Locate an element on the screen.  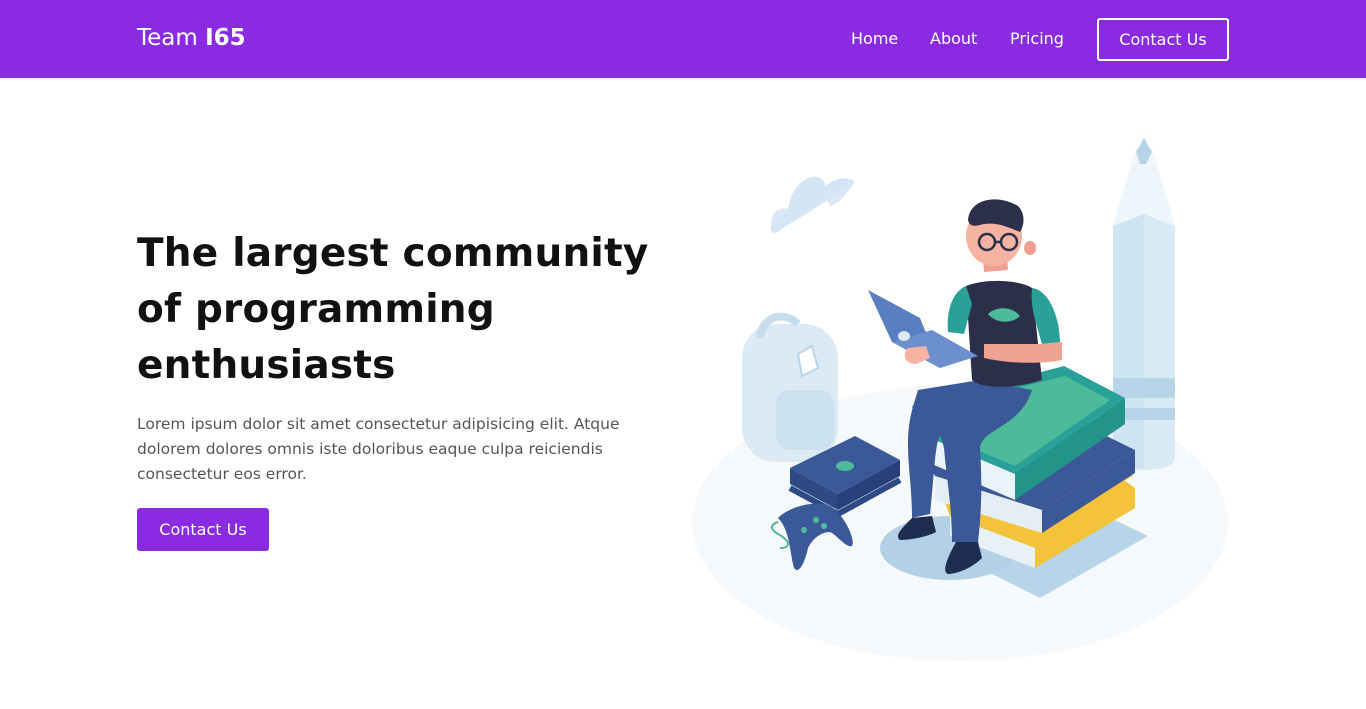
nav-link-about: About is located at coordinates (953, 39).